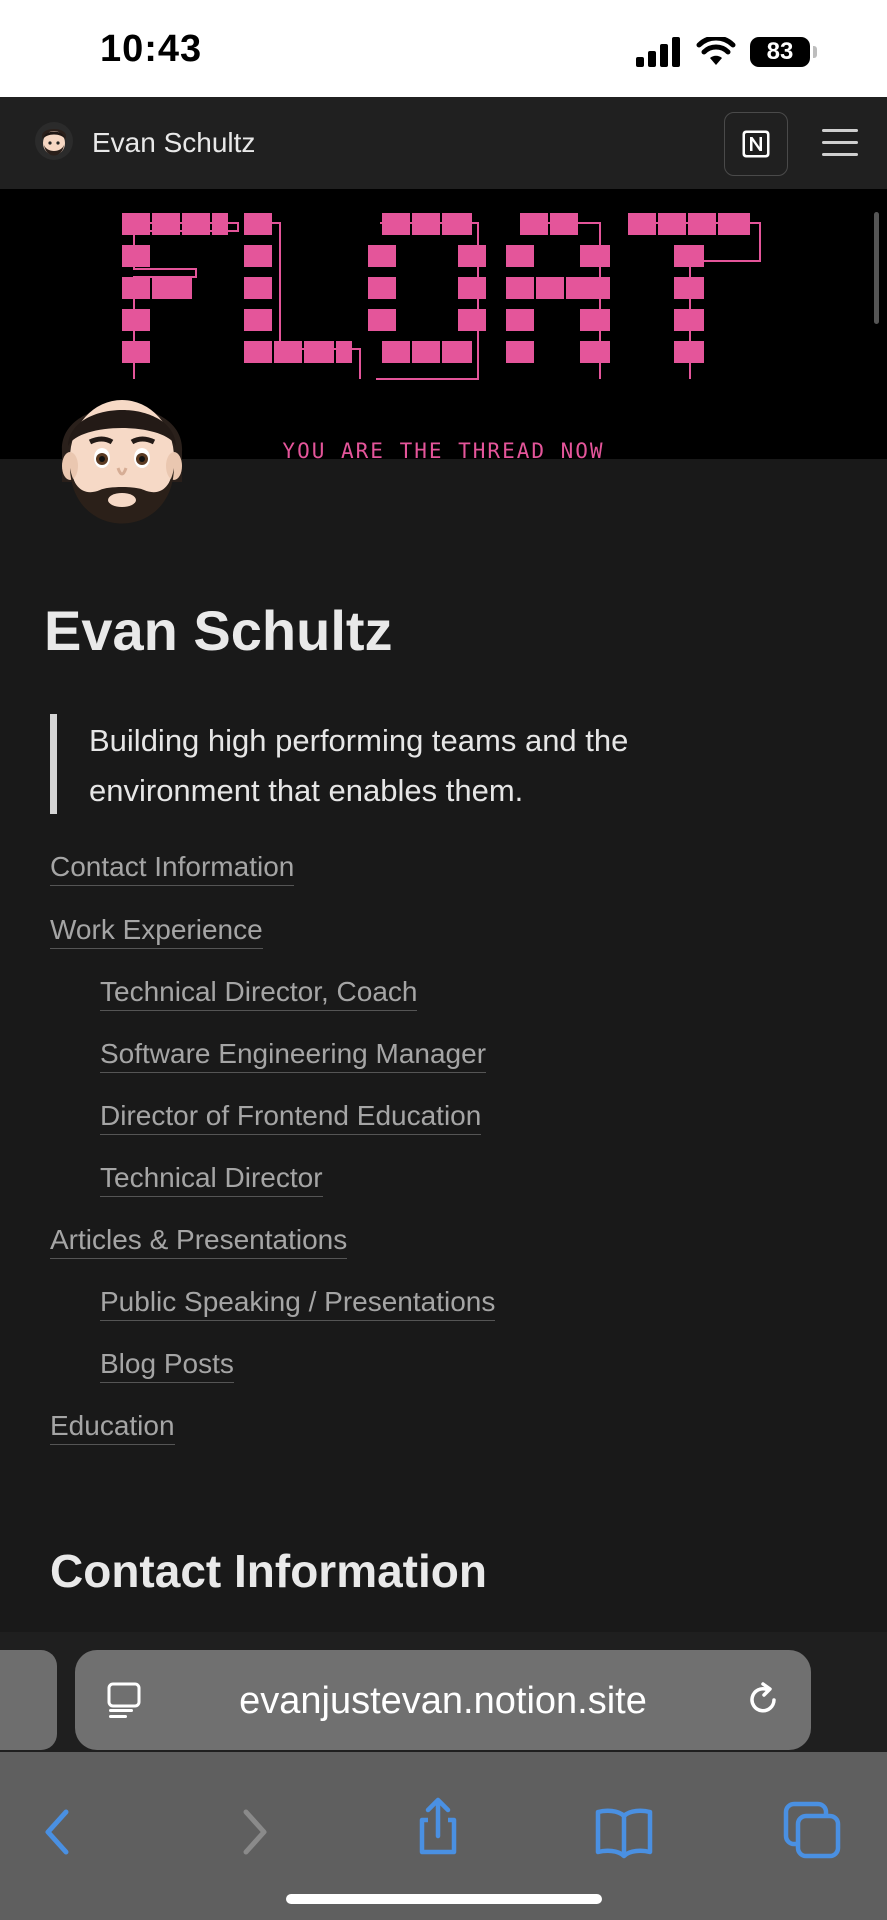 The height and width of the screenshot is (1920, 887). I want to click on quote-bar, so click(53, 764).